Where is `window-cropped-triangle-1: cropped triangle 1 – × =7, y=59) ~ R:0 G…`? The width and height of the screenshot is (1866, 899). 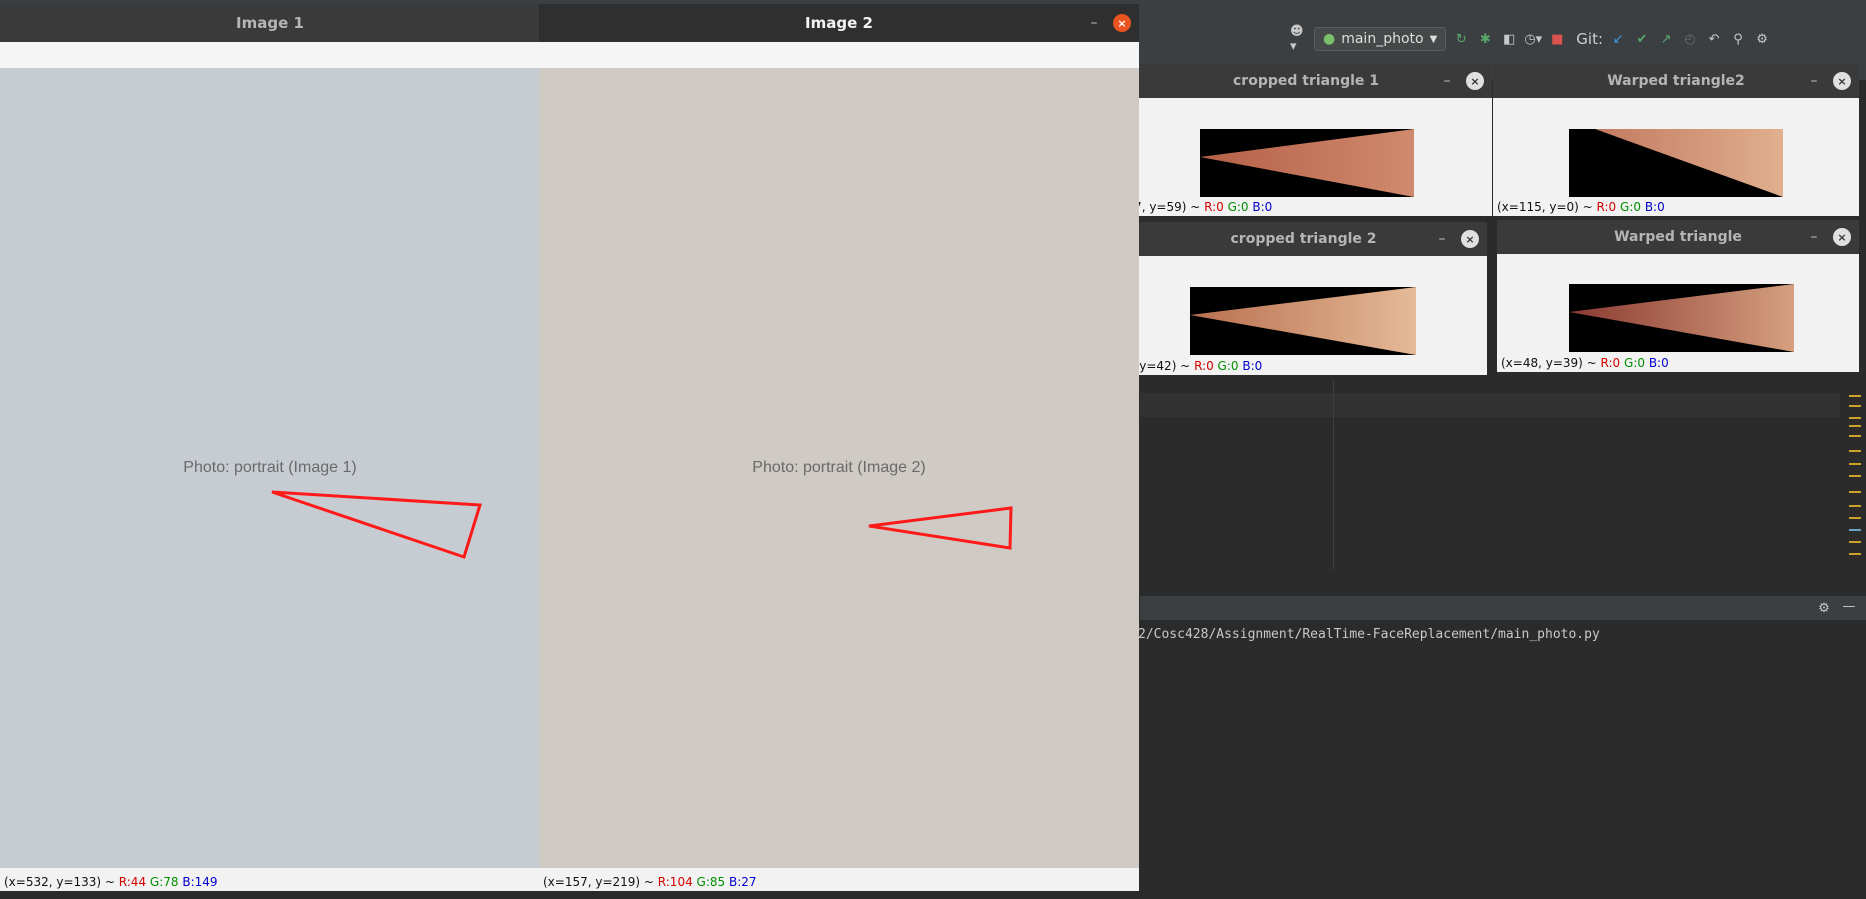
window-cropped-triangle-1: cropped triangle 1 – × =7, y=59) ~ R:0 G… is located at coordinates (1306, 140).